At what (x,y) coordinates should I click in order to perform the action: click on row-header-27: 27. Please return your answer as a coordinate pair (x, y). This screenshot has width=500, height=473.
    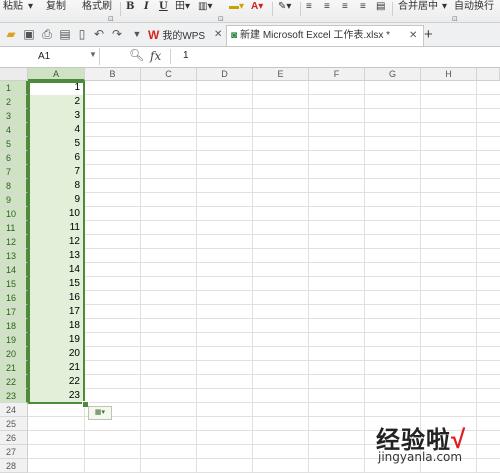
    Looking at the image, I should click on (14, 452).